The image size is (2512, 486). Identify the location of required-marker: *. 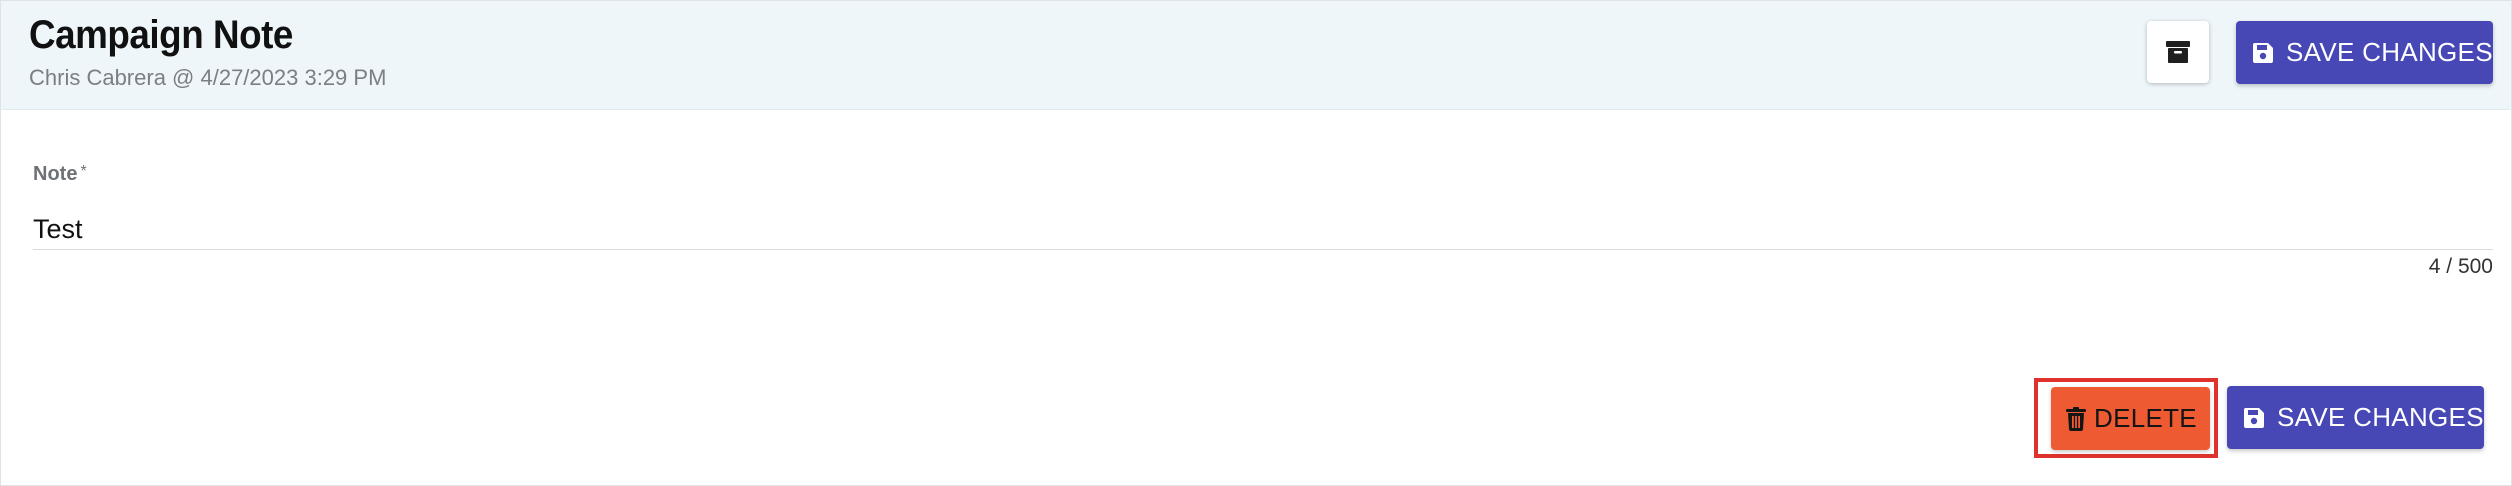
(83, 171).